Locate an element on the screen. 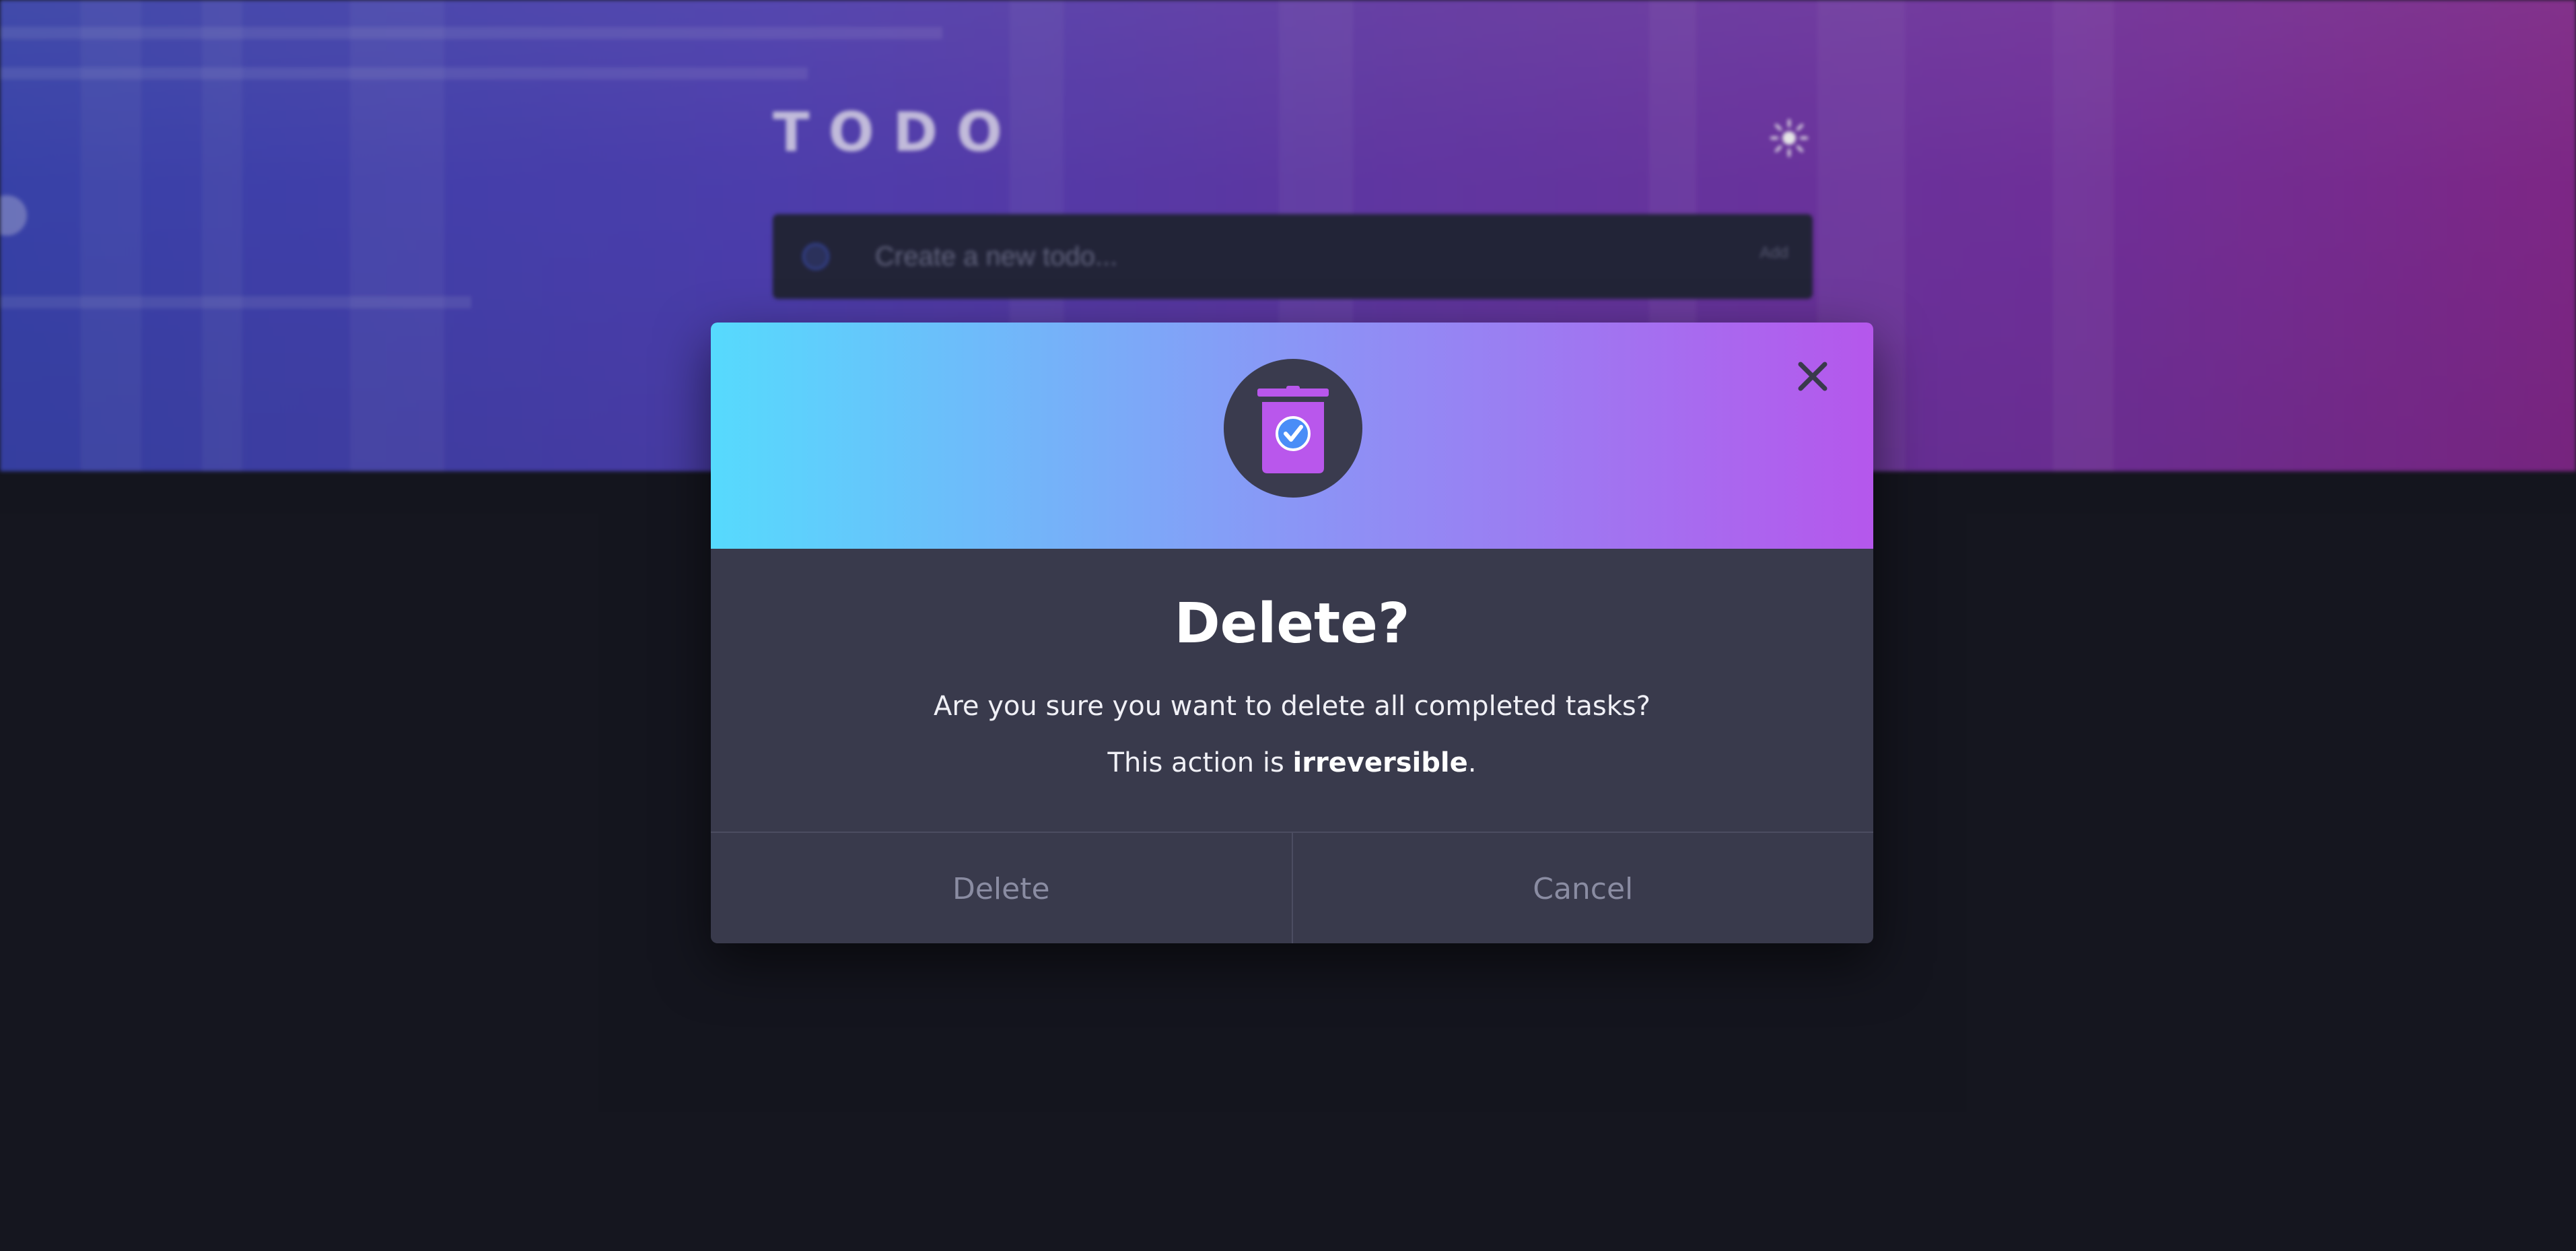 This screenshot has width=2576, height=1251. warning-emphasis: irreversible is located at coordinates (1380, 762).